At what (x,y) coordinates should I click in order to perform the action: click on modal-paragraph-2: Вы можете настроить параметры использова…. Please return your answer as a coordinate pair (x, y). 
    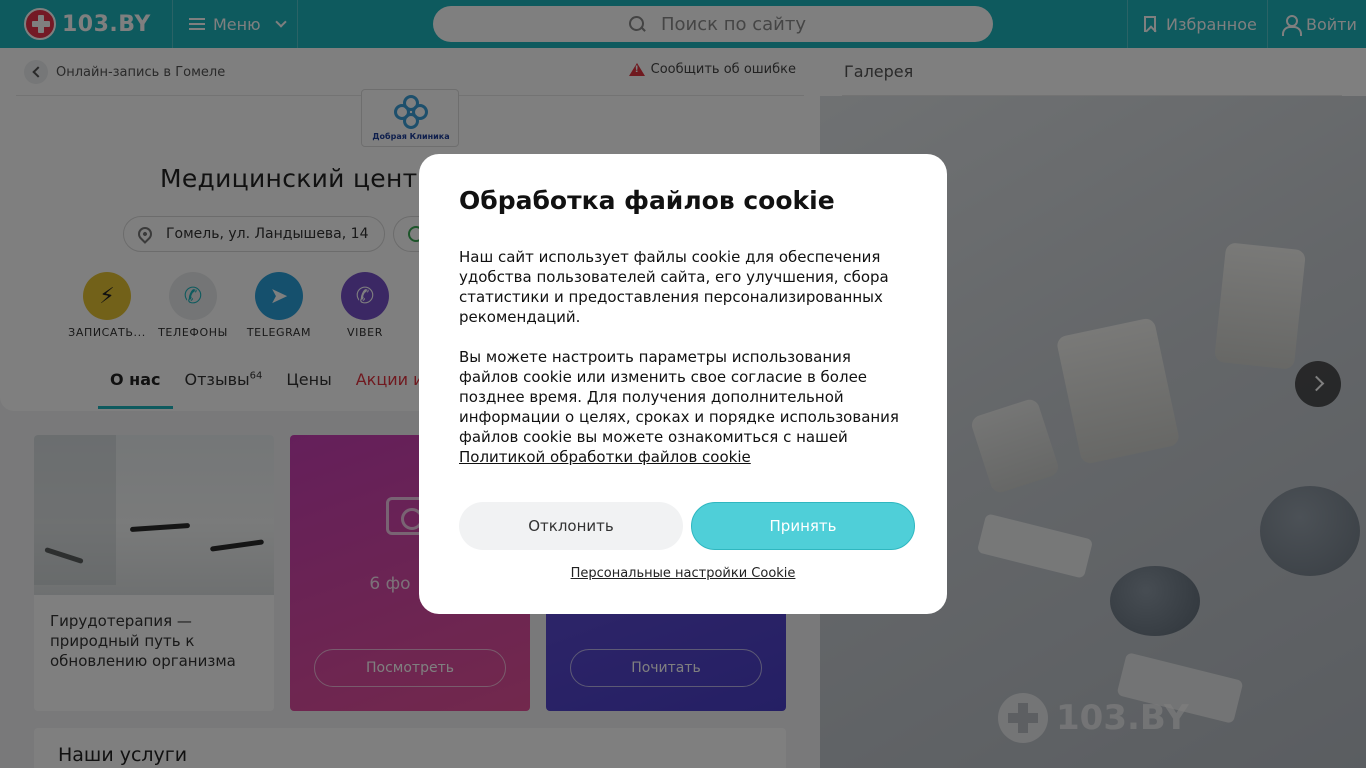
    Looking at the image, I should click on (683, 407).